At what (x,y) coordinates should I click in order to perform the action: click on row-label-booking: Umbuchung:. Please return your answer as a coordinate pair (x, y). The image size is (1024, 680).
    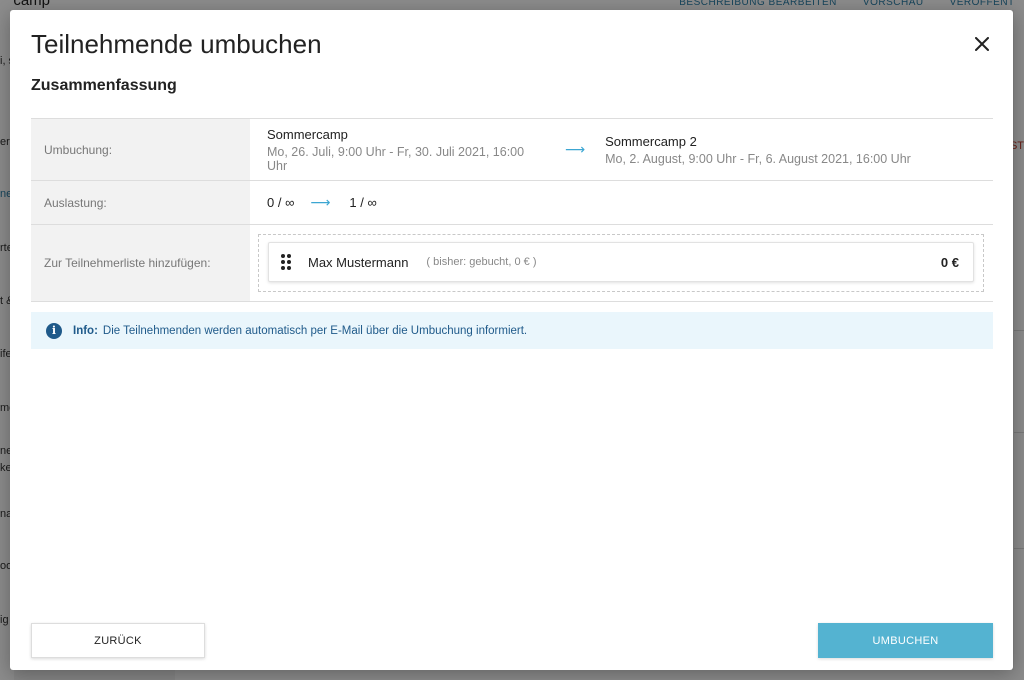
    Looking at the image, I should click on (140, 149).